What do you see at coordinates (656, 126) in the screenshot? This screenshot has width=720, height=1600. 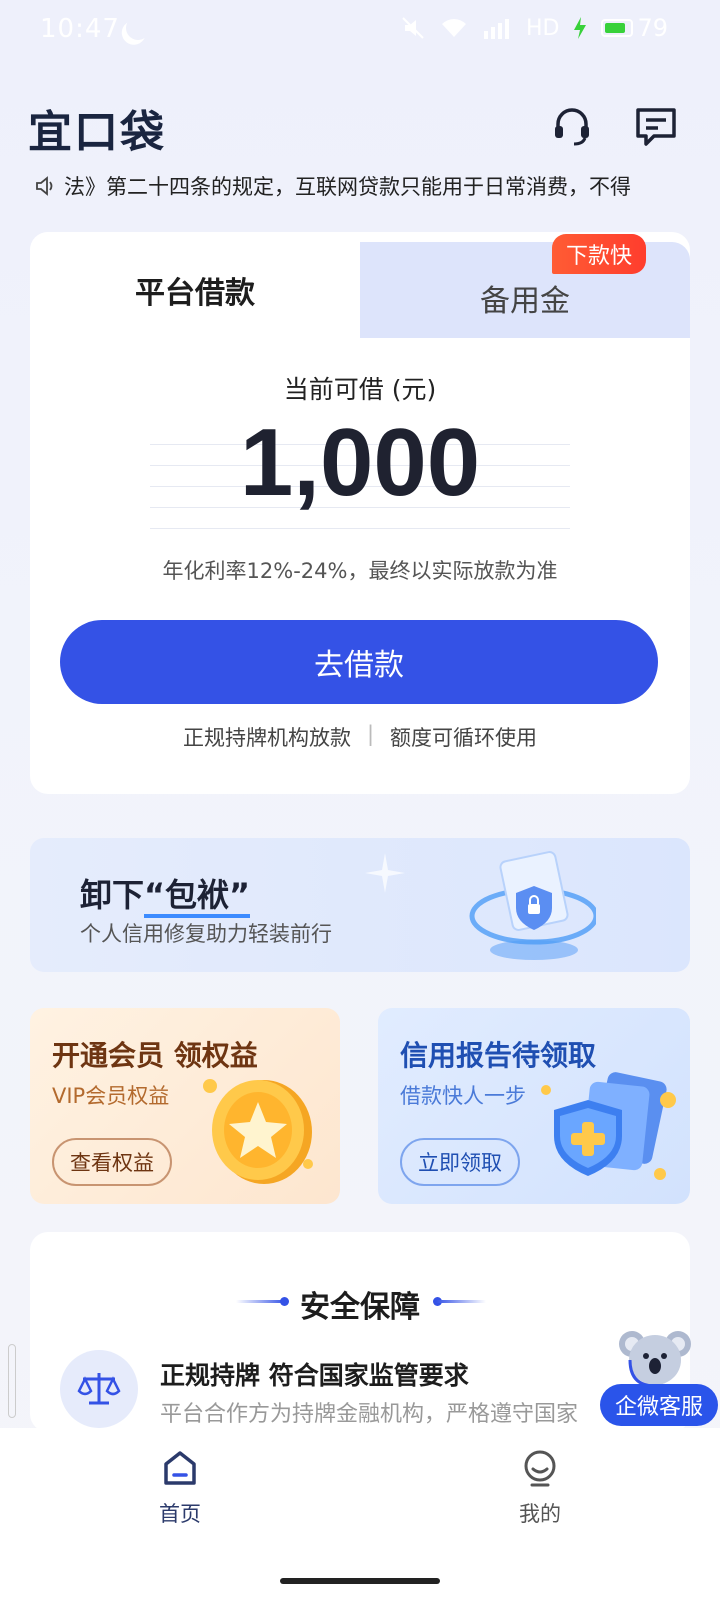 I see `message-icon` at bounding box center [656, 126].